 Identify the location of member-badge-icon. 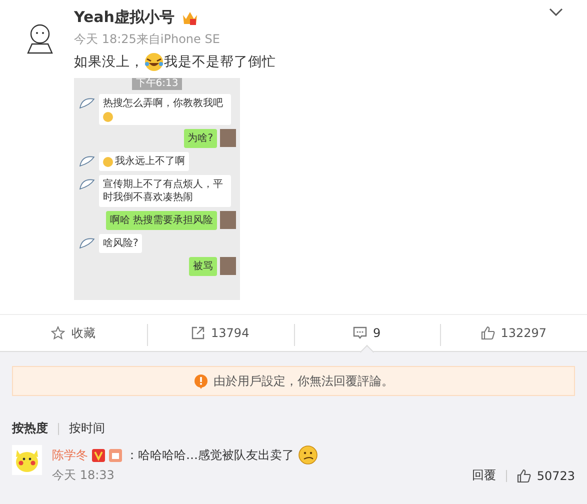
(115, 455).